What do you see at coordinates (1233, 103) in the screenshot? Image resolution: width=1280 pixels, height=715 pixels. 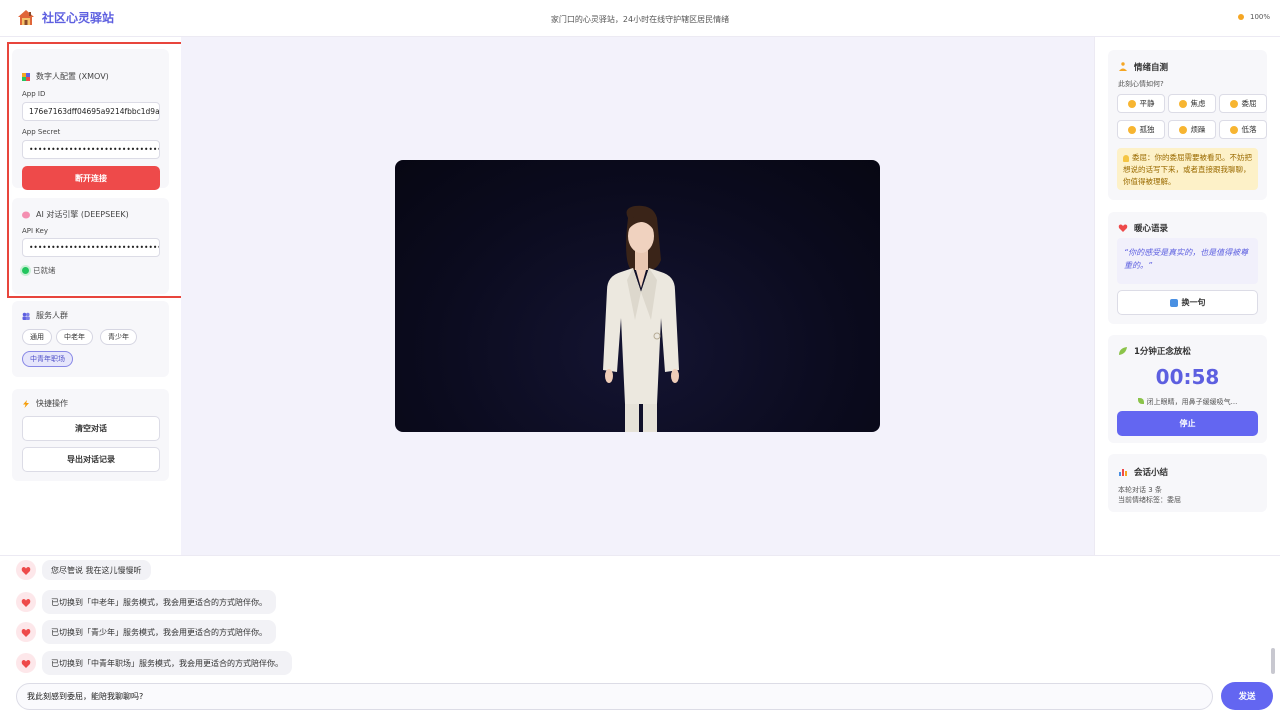 I see `wronged-face-icon` at bounding box center [1233, 103].